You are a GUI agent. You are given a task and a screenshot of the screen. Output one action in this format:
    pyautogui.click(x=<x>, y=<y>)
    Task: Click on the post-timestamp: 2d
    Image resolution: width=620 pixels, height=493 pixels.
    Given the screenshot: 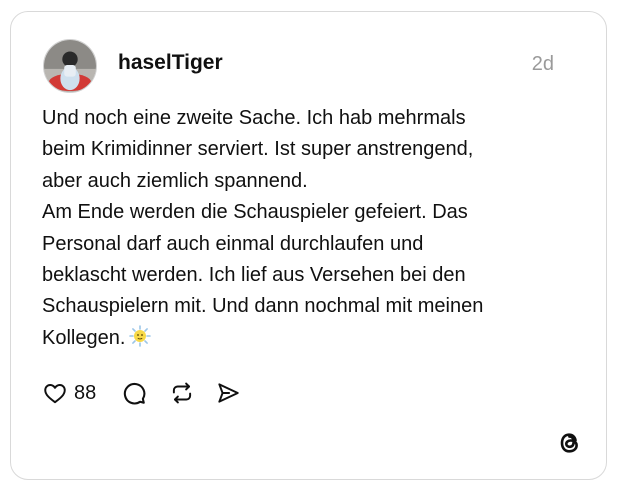 What is the action you would take?
    pyautogui.click(x=542, y=64)
    